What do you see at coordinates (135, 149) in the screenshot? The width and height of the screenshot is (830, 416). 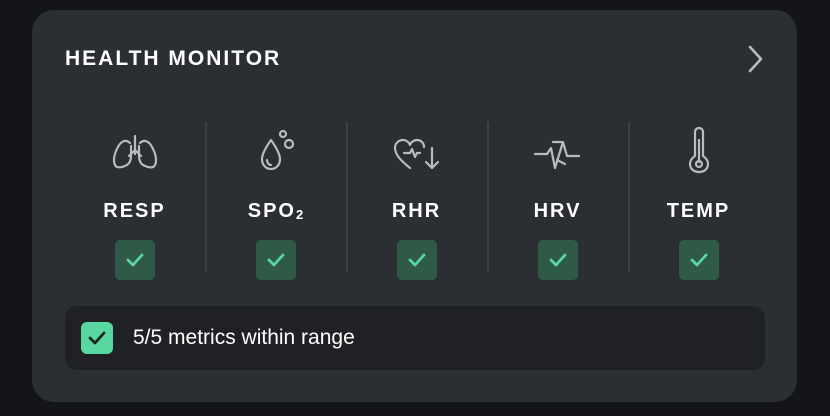 I see `lungs-icon` at bounding box center [135, 149].